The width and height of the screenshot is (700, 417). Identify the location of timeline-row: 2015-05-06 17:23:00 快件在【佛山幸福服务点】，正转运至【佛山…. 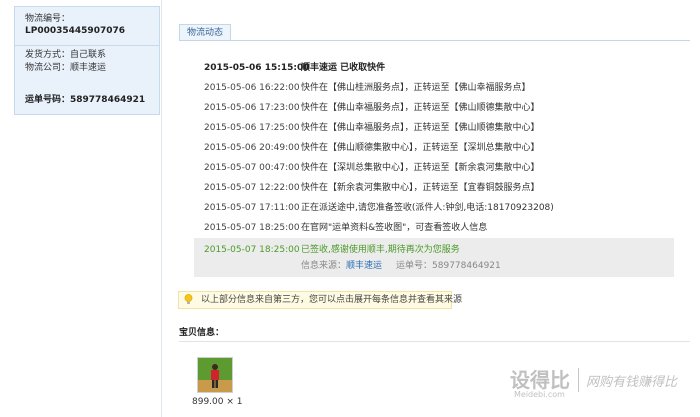
(434, 108).